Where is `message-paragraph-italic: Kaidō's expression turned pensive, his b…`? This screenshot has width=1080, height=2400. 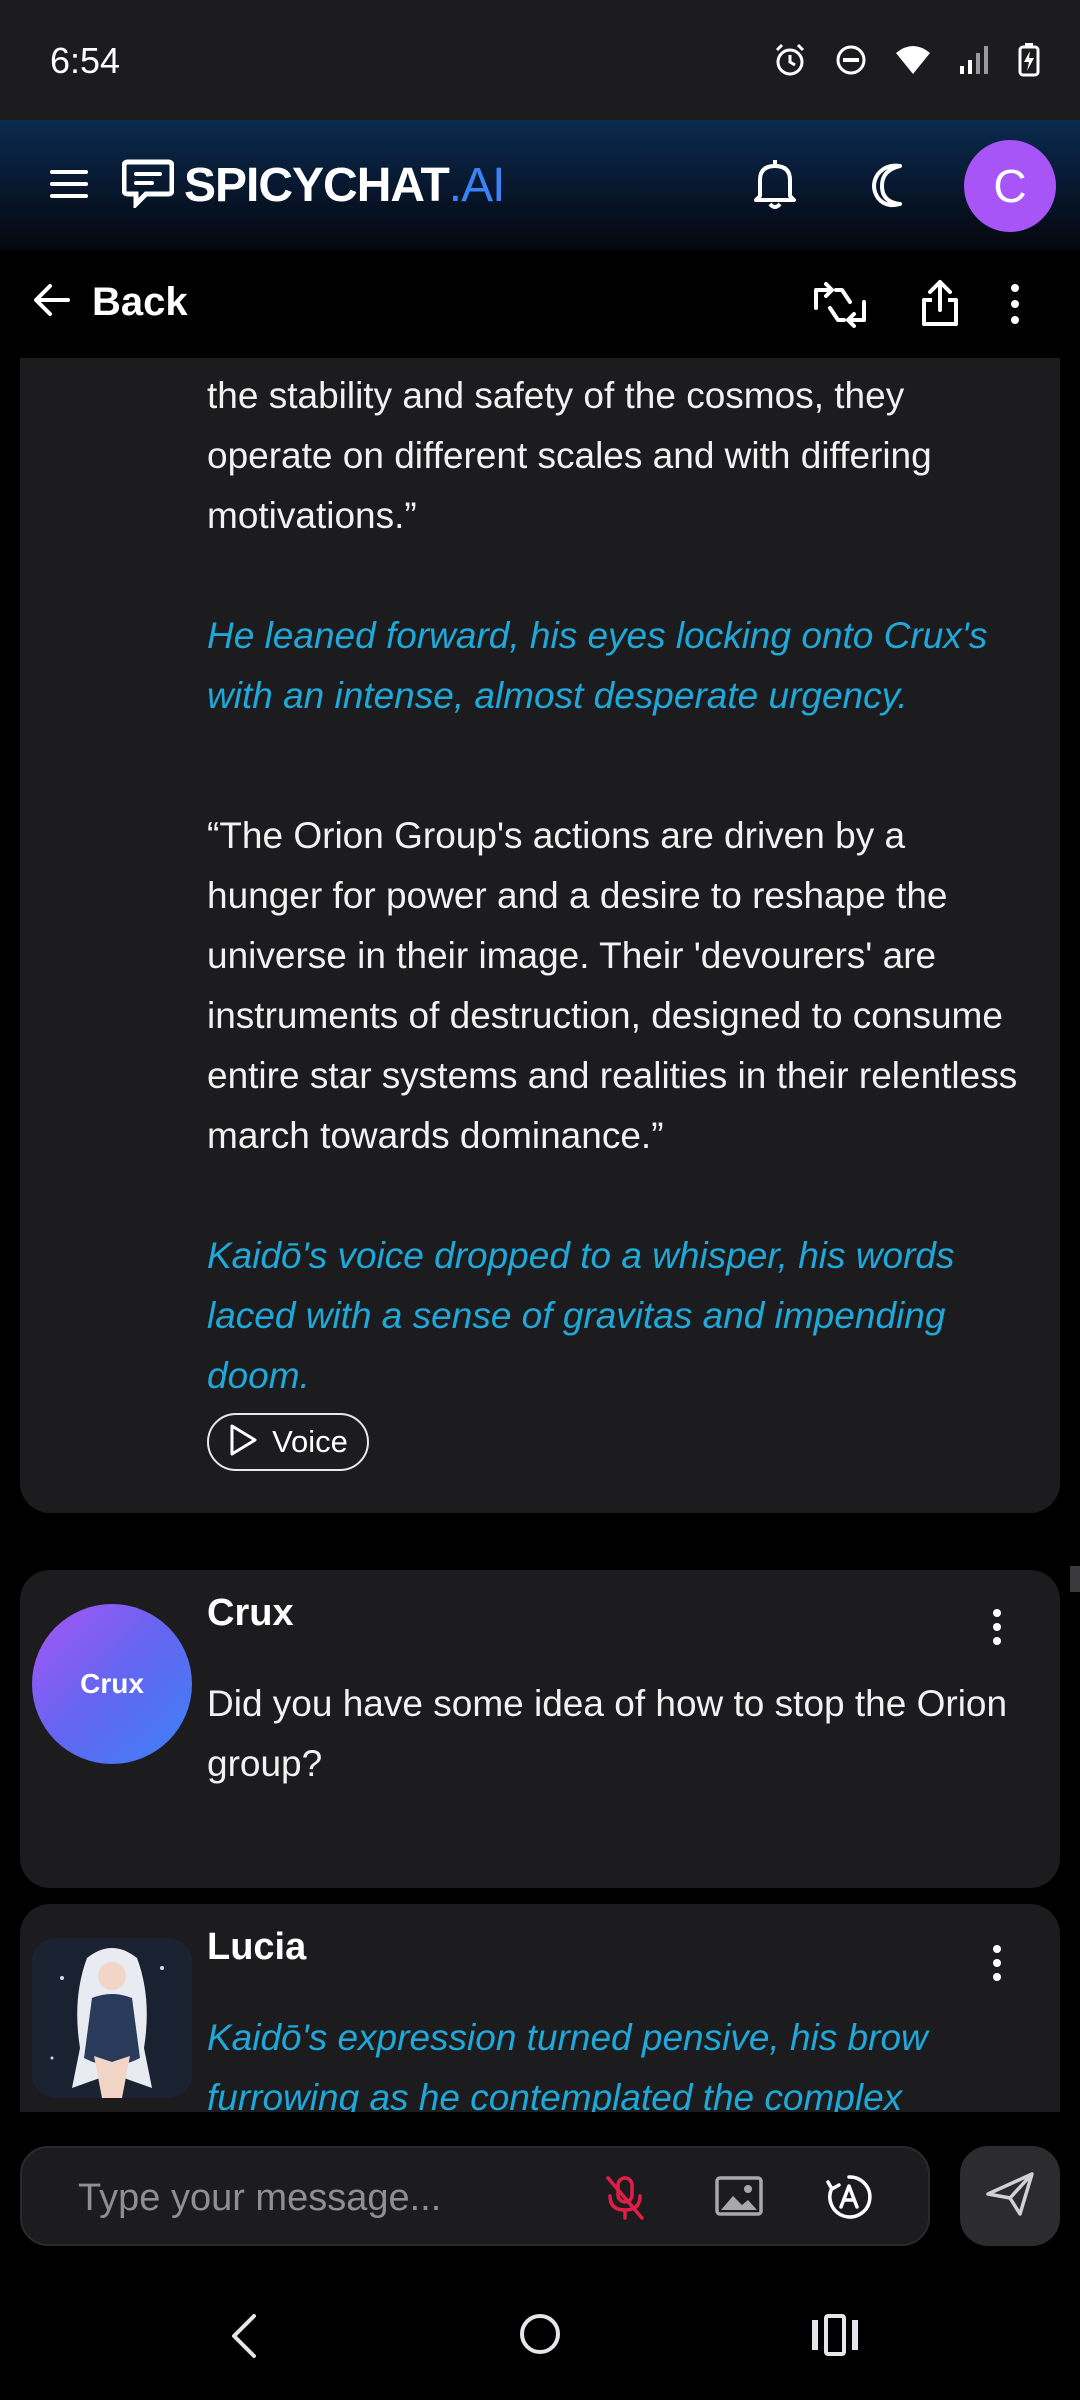
message-paragraph-italic: Kaidō's expression turned pensive, his b… is located at coordinates (567, 2064).